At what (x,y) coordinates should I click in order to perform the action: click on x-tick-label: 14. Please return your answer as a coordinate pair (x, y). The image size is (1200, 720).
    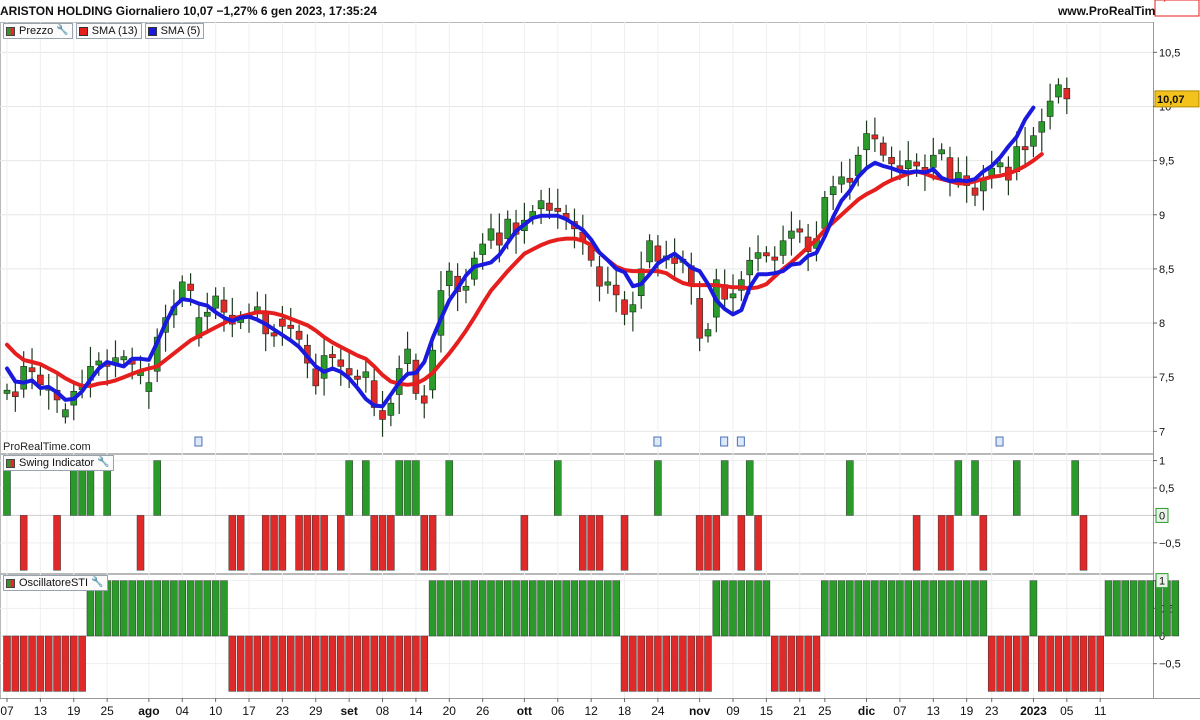
    Looking at the image, I should click on (416, 711).